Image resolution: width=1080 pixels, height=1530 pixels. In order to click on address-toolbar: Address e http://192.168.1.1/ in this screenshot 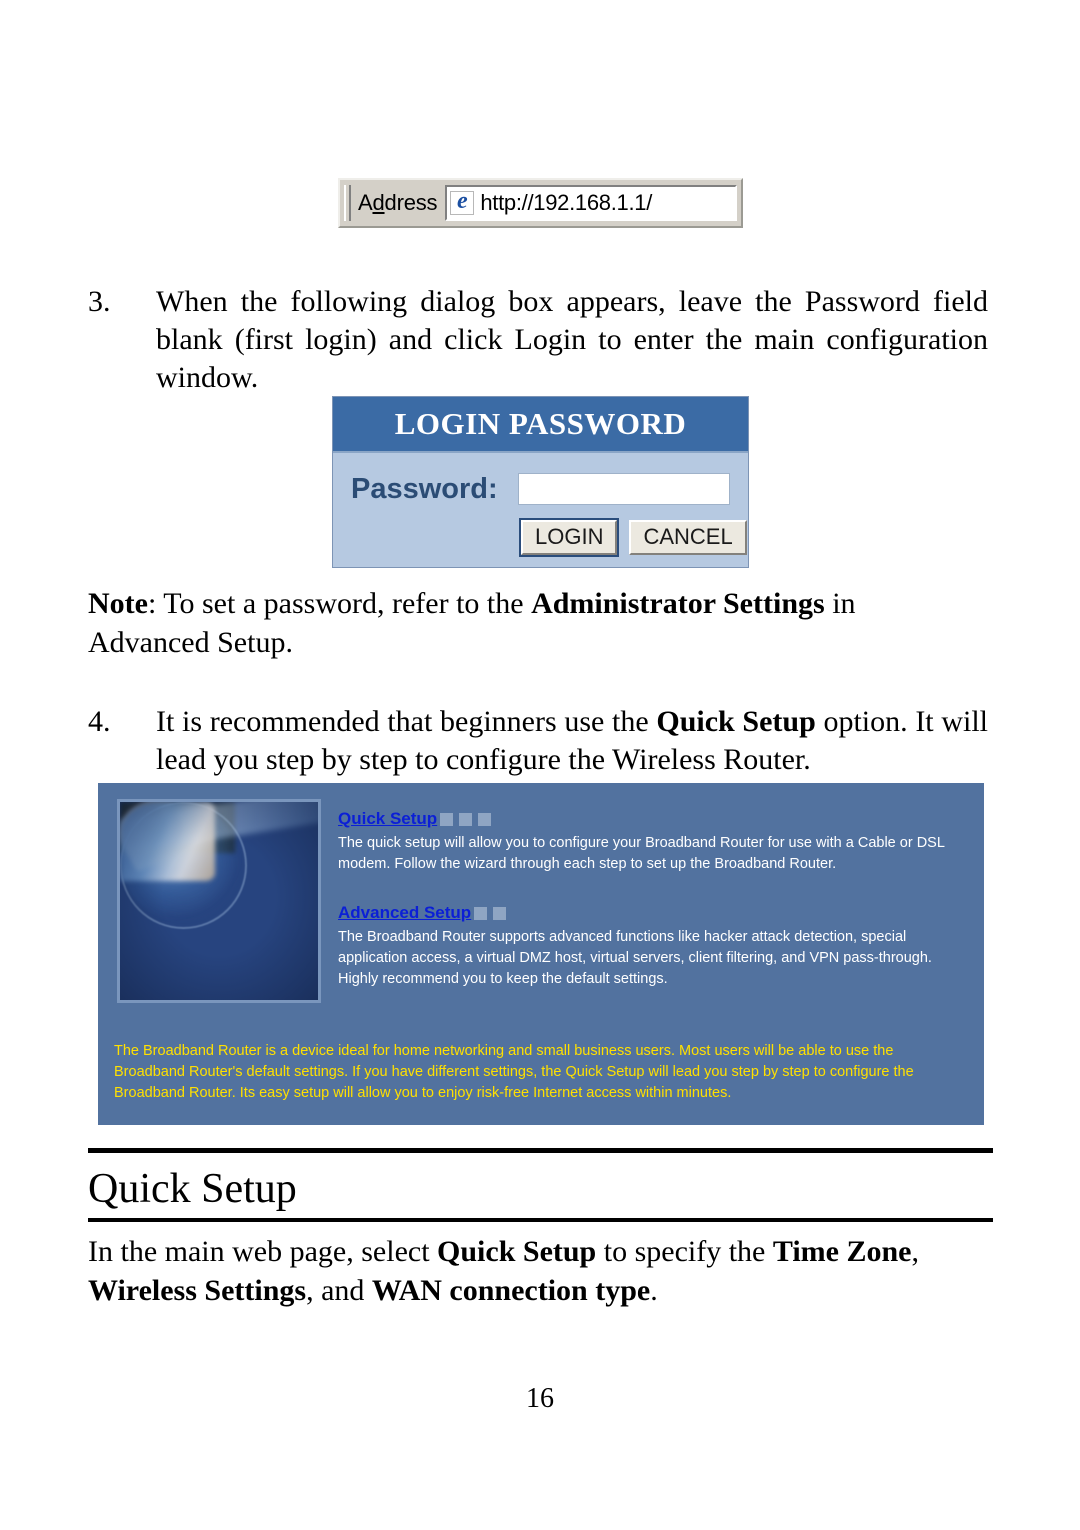, I will do `click(540, 203)`.